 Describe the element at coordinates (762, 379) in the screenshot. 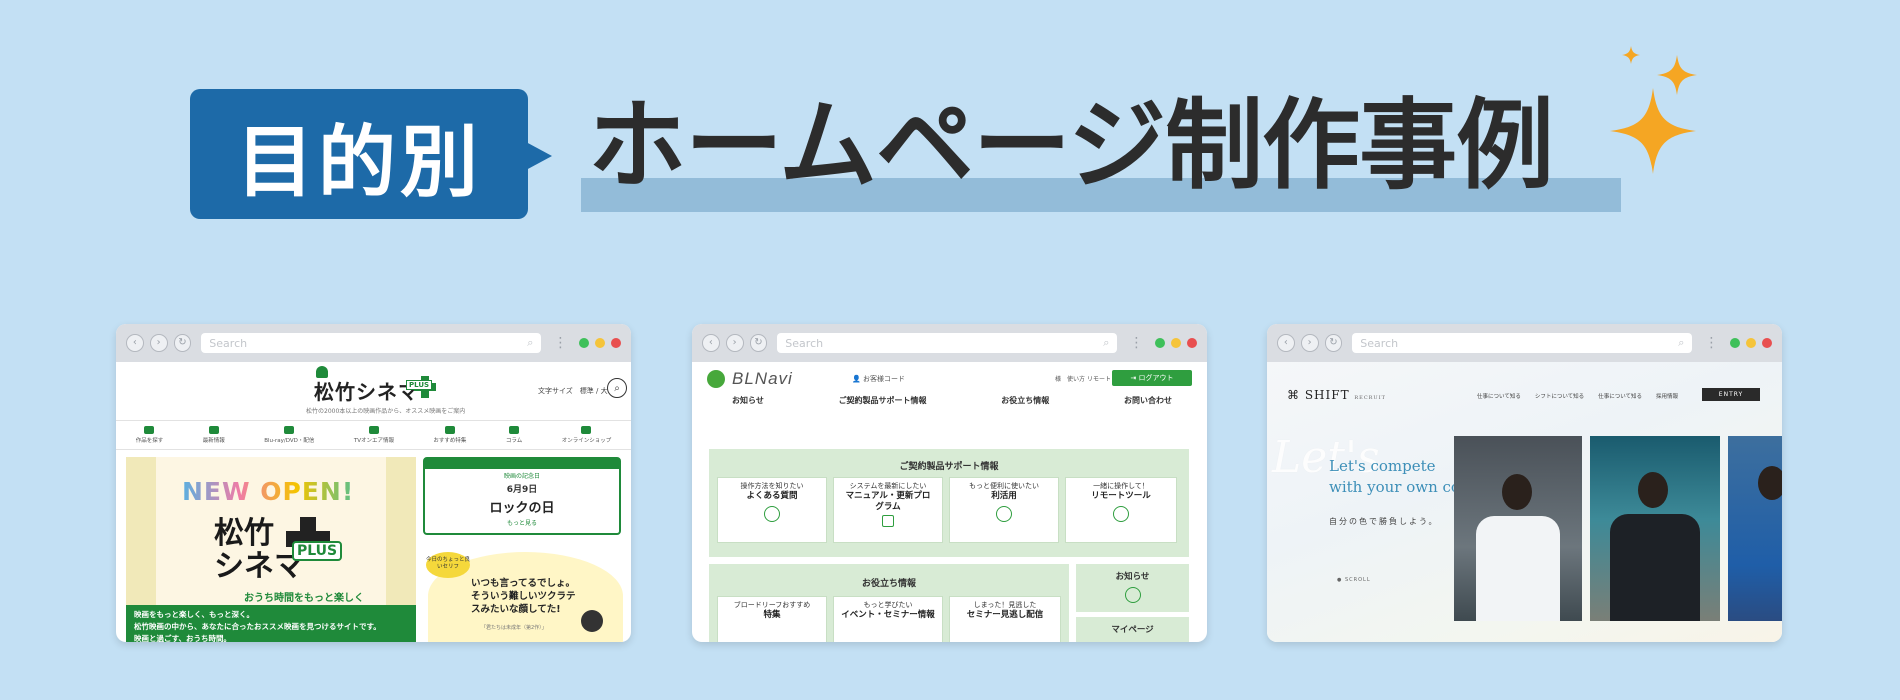

I see `site-logo: BLNavi` at that location.